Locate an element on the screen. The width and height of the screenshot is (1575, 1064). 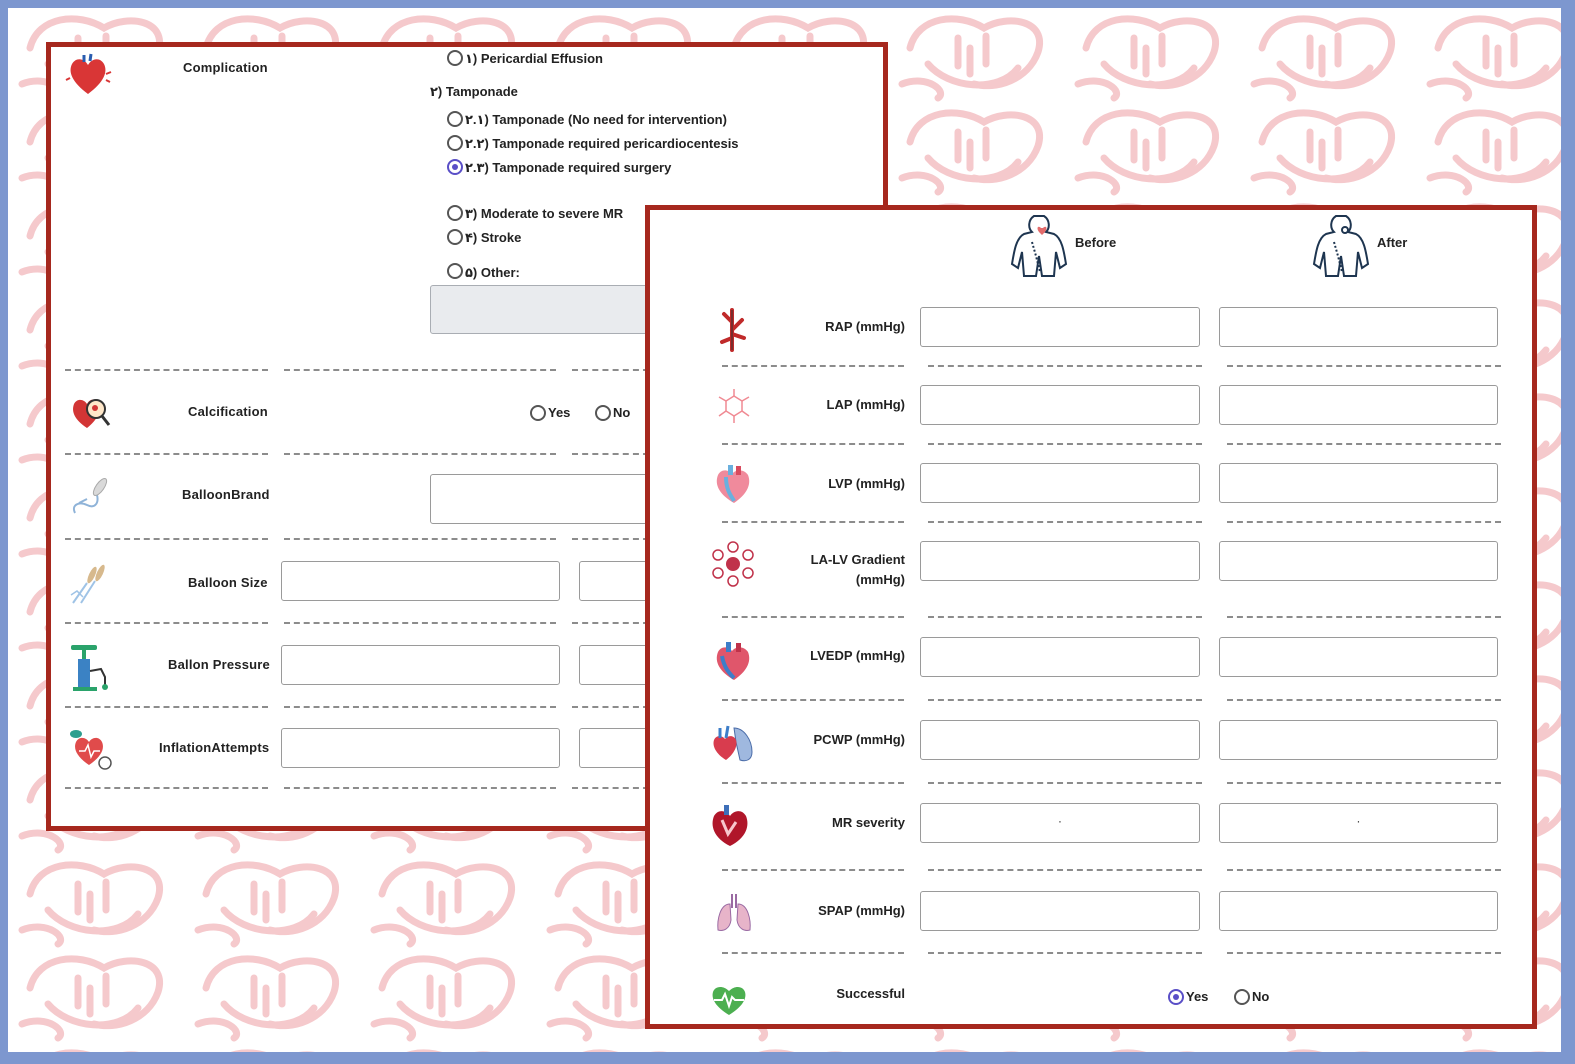
successful-no-radio is located at coordinates (1242, 997).